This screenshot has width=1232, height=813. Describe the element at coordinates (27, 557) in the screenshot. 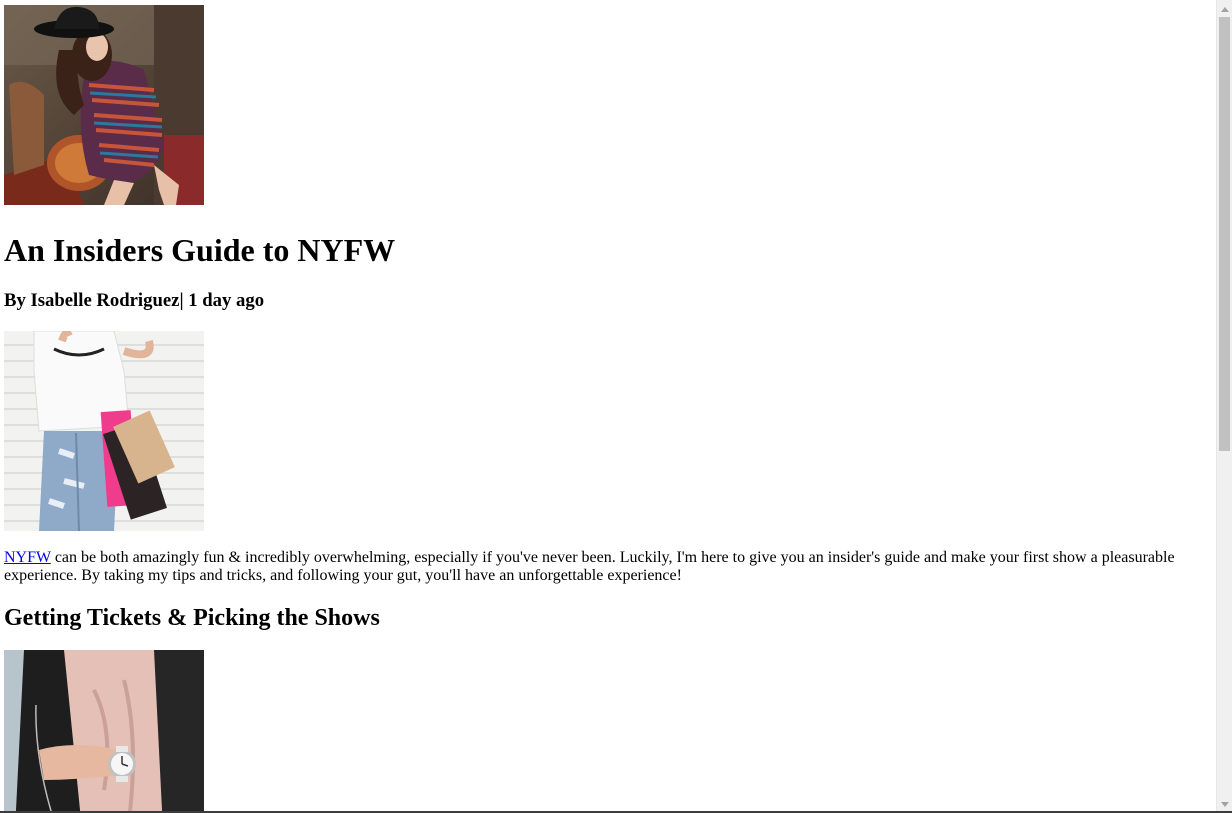

I see `nyfw-link: NYFW` at that location.